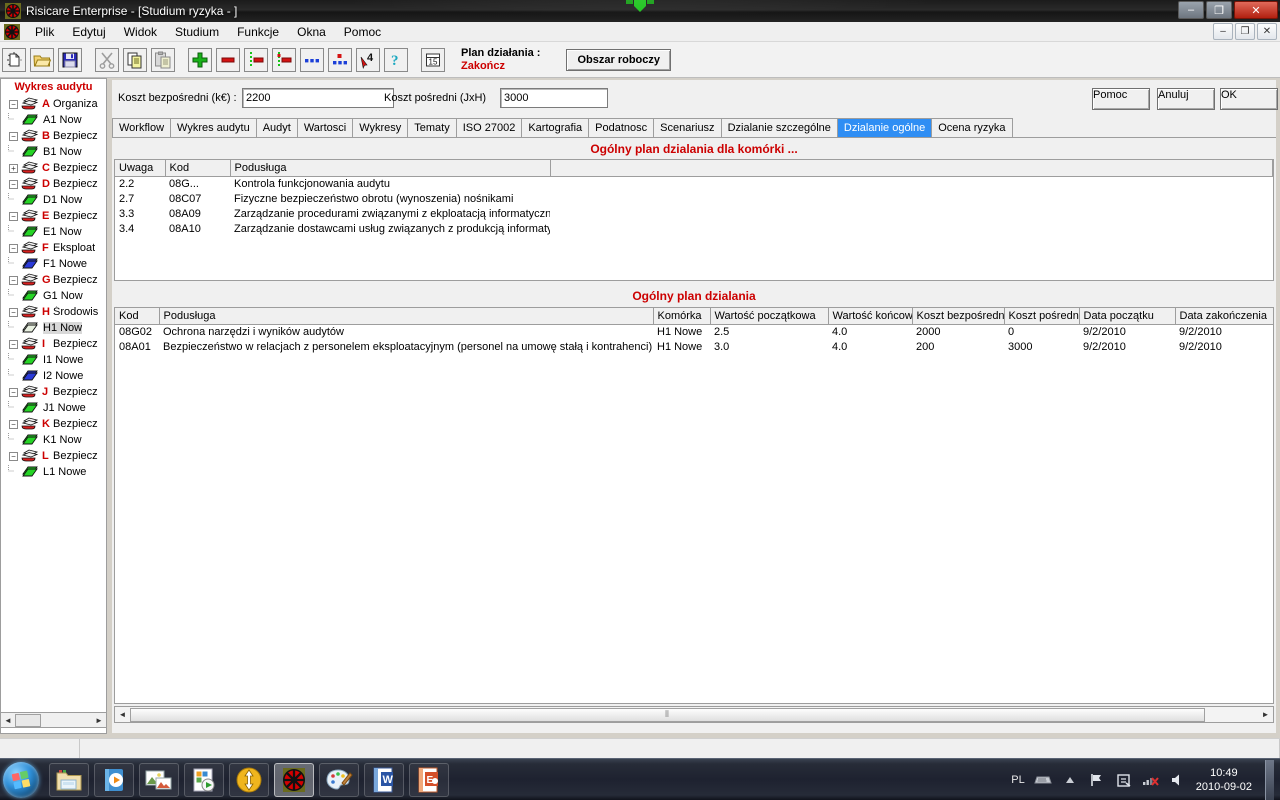  Describe the element at coordinates (1178, 780) in the screenshot. I see `volume-icon` at that location.